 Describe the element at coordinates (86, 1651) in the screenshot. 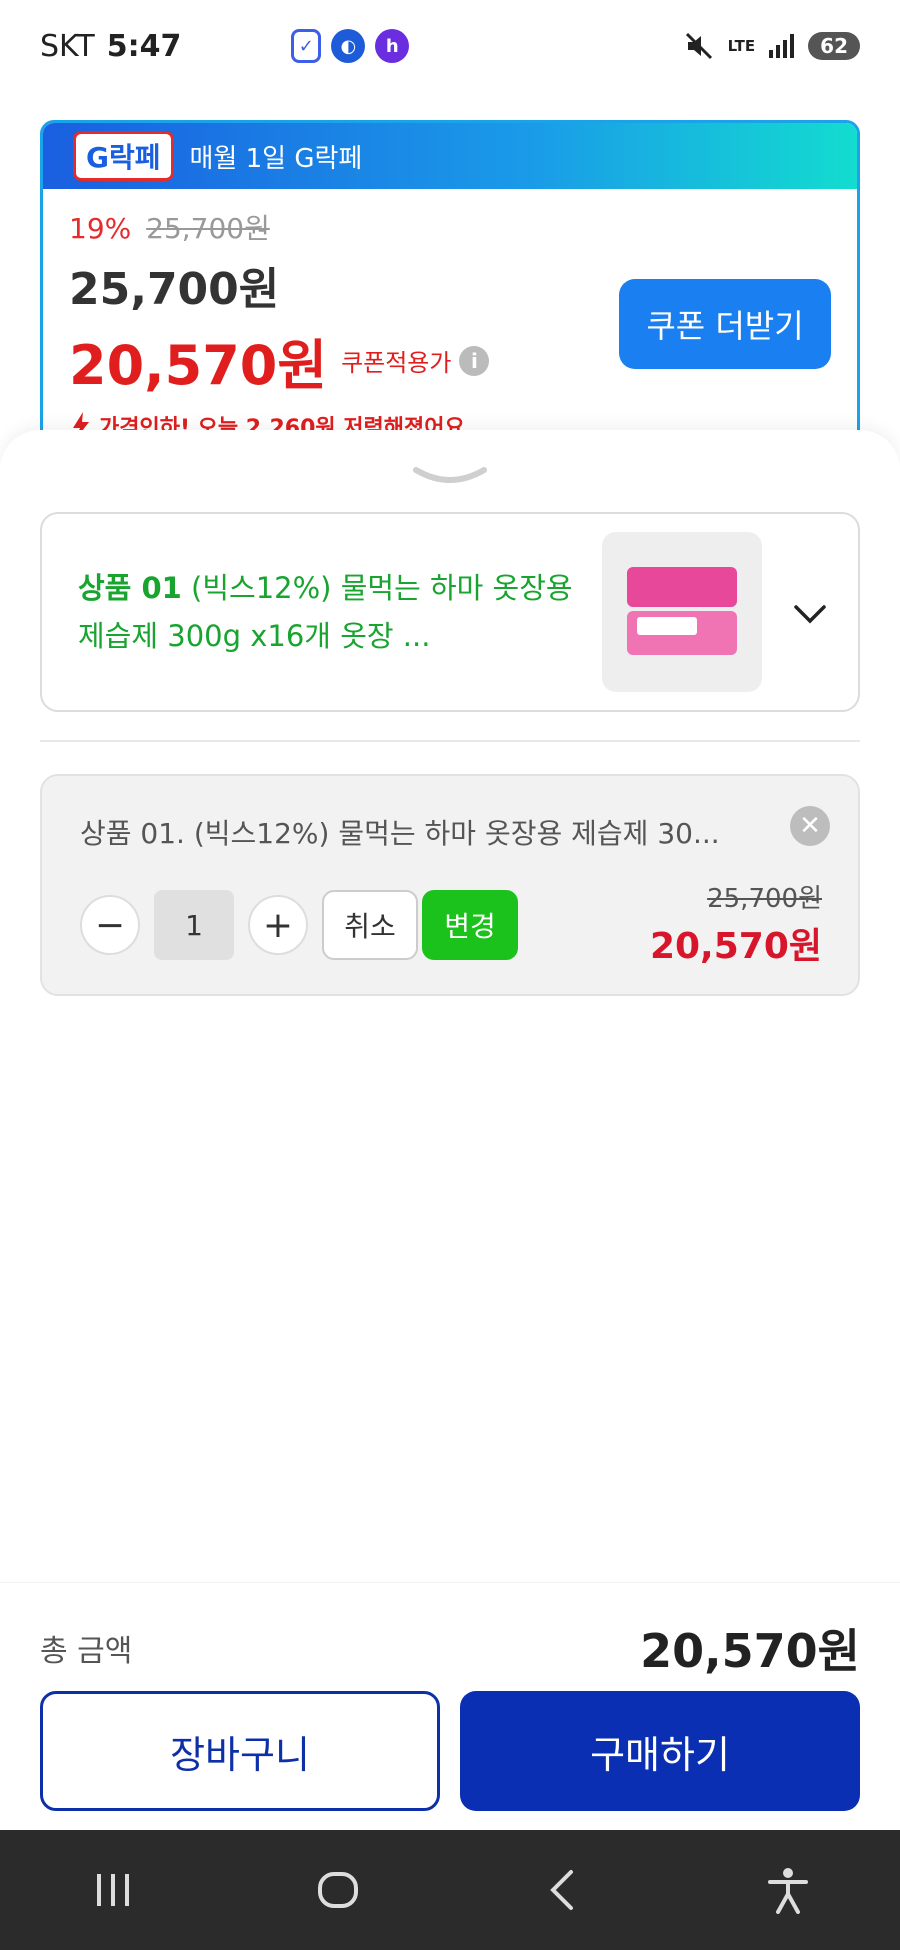

I see `total-label: 총 금액` at that location.